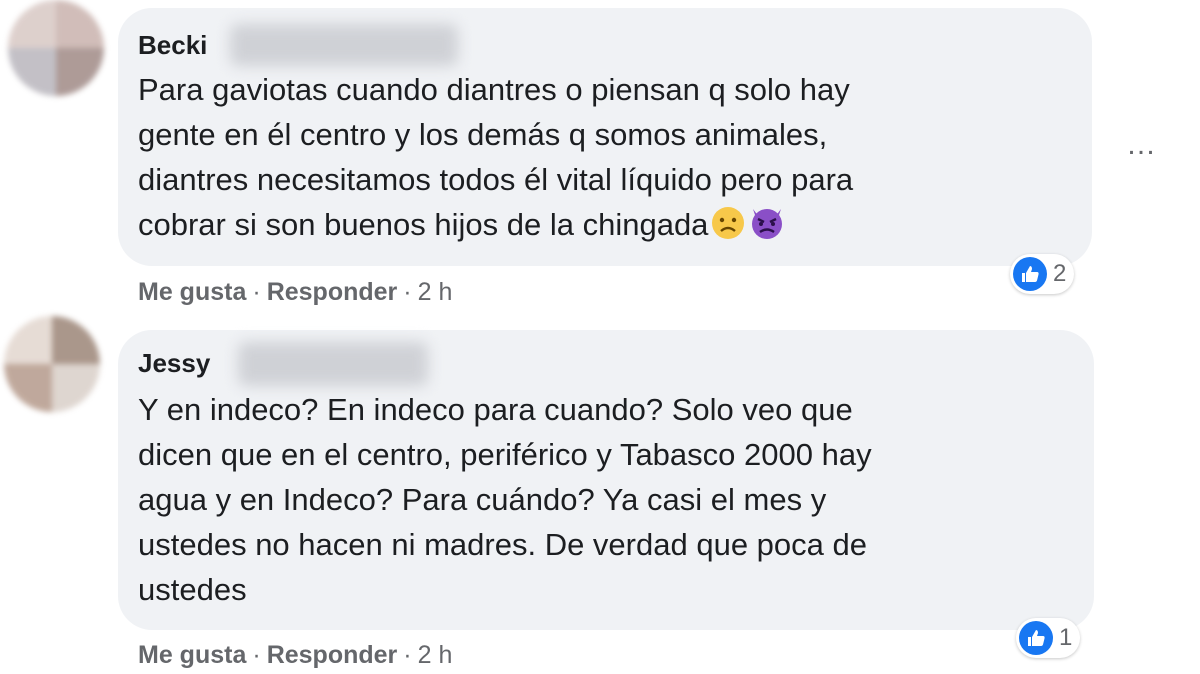  I want to click on comment-author: Becki, so click(172, 45).